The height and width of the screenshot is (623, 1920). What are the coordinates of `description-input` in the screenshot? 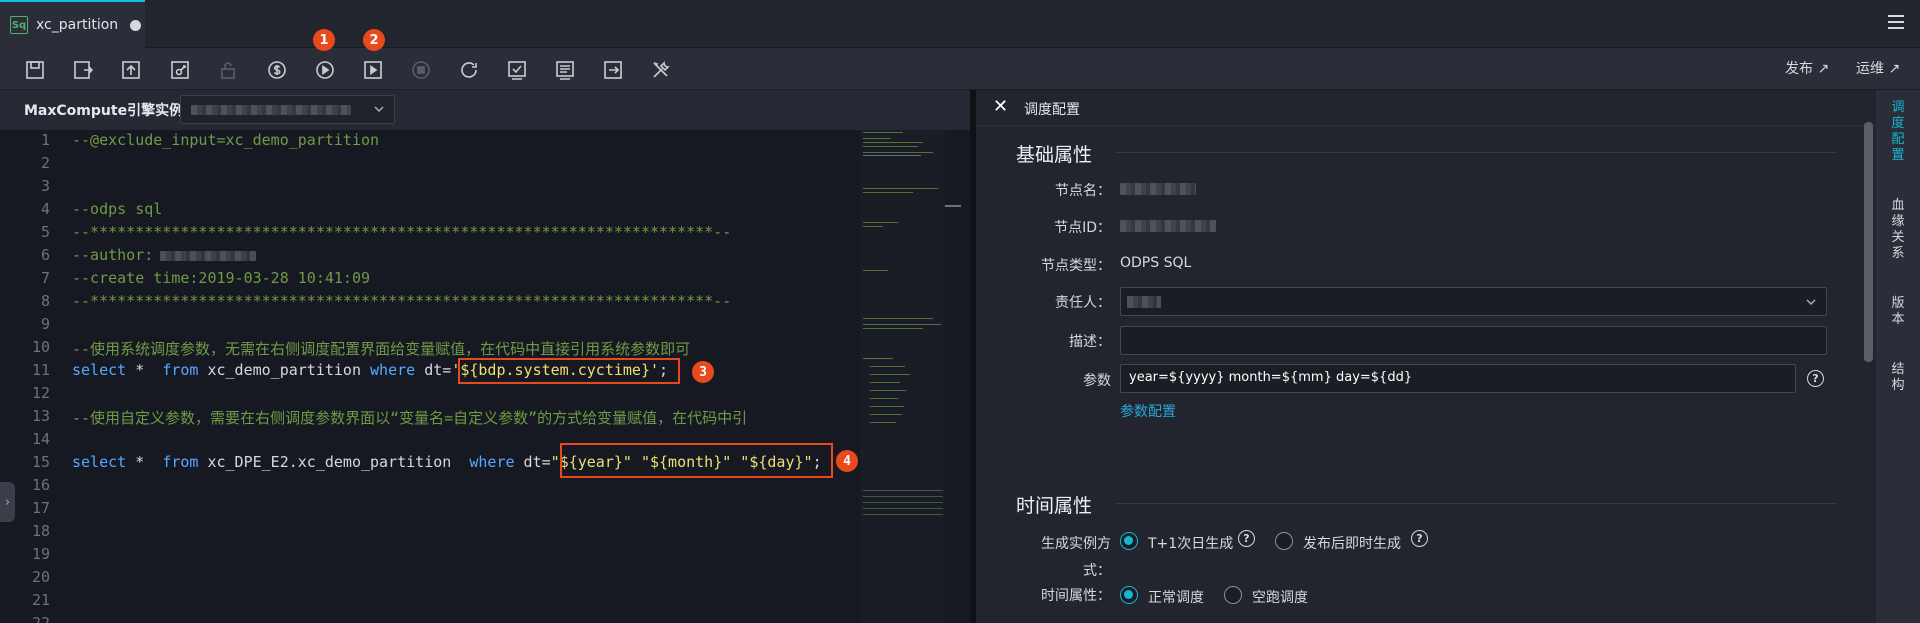 It's located at (1473, 340).